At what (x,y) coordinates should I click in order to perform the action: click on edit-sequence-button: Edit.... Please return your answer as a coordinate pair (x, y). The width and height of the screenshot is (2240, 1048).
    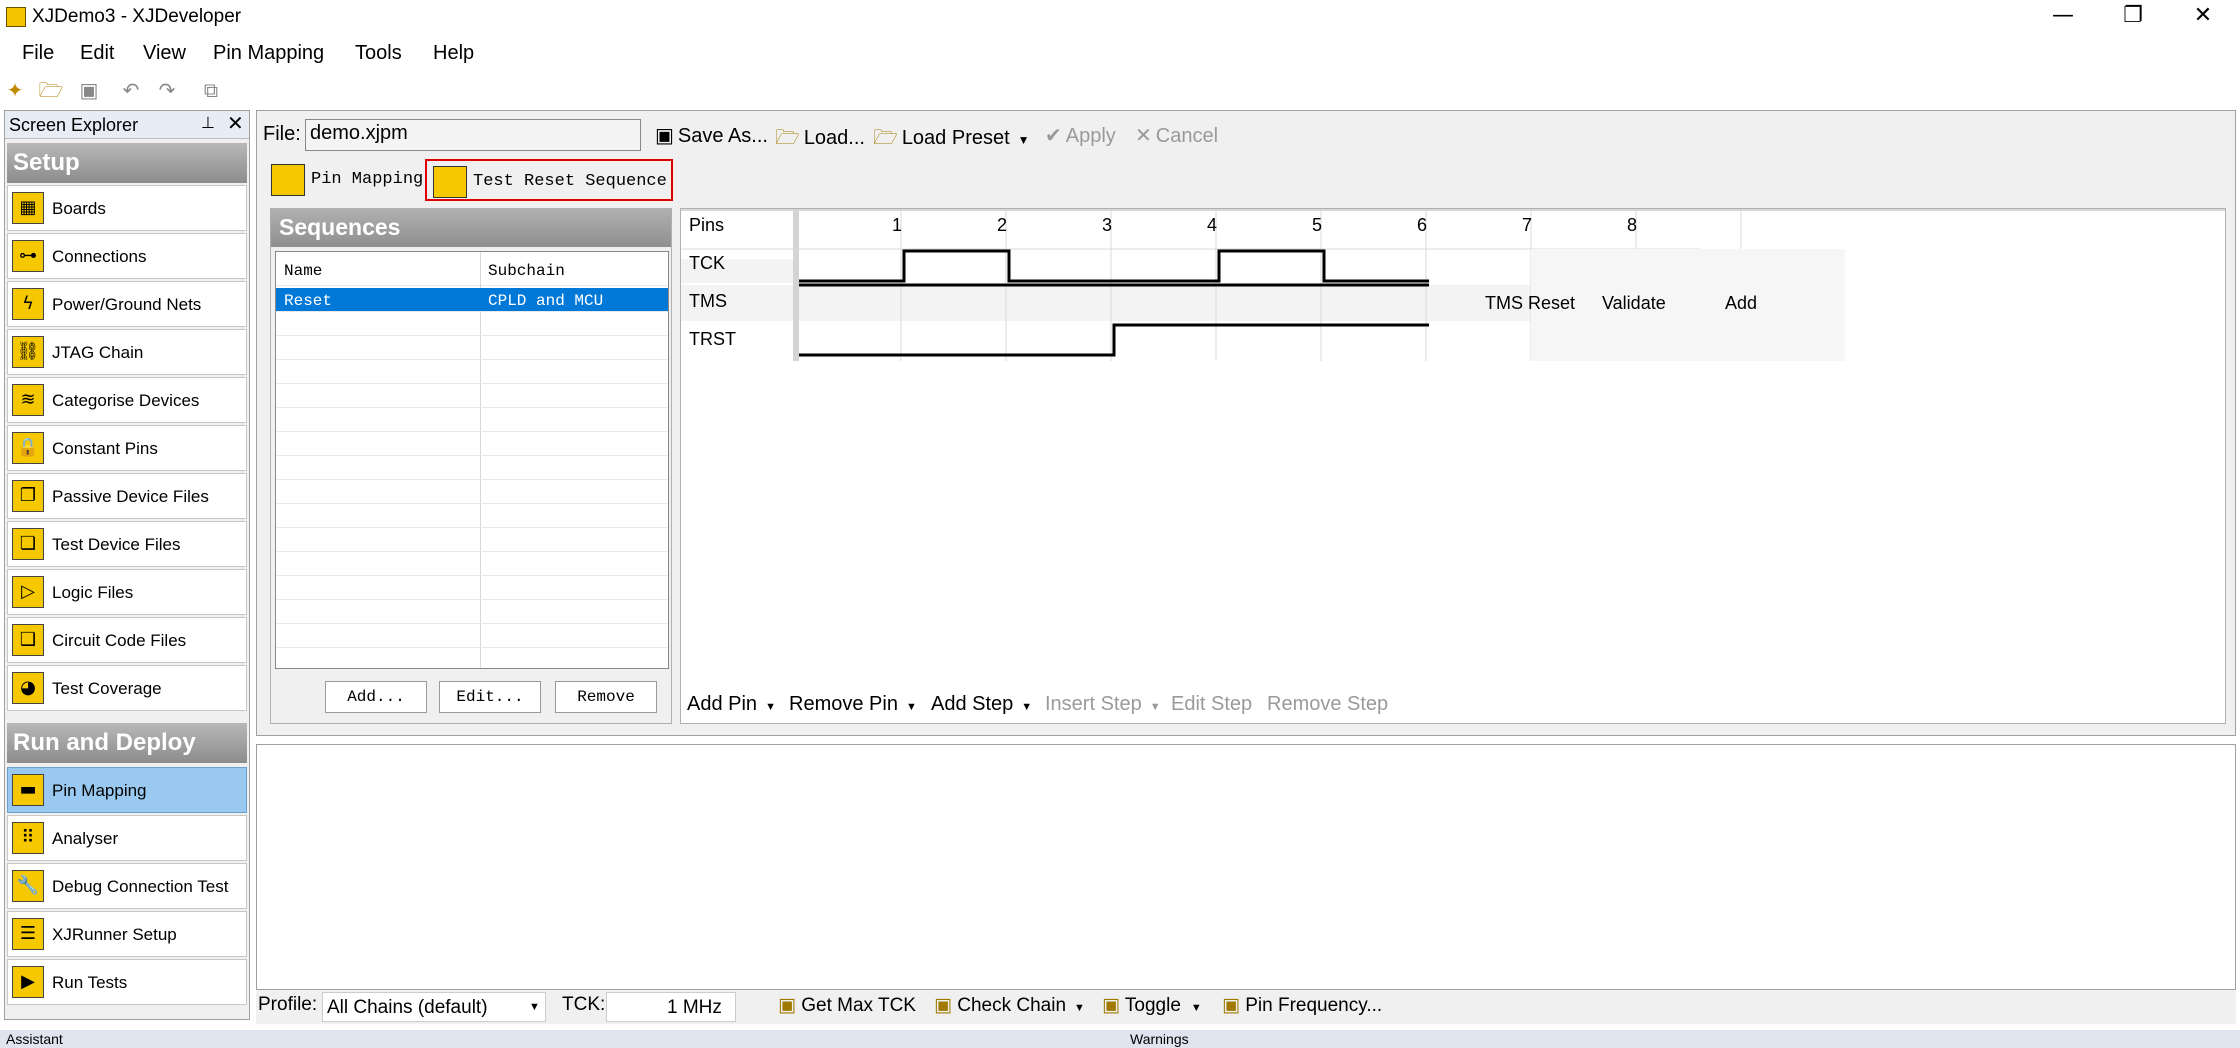
    Looking at the image, I should click on (490, 697).